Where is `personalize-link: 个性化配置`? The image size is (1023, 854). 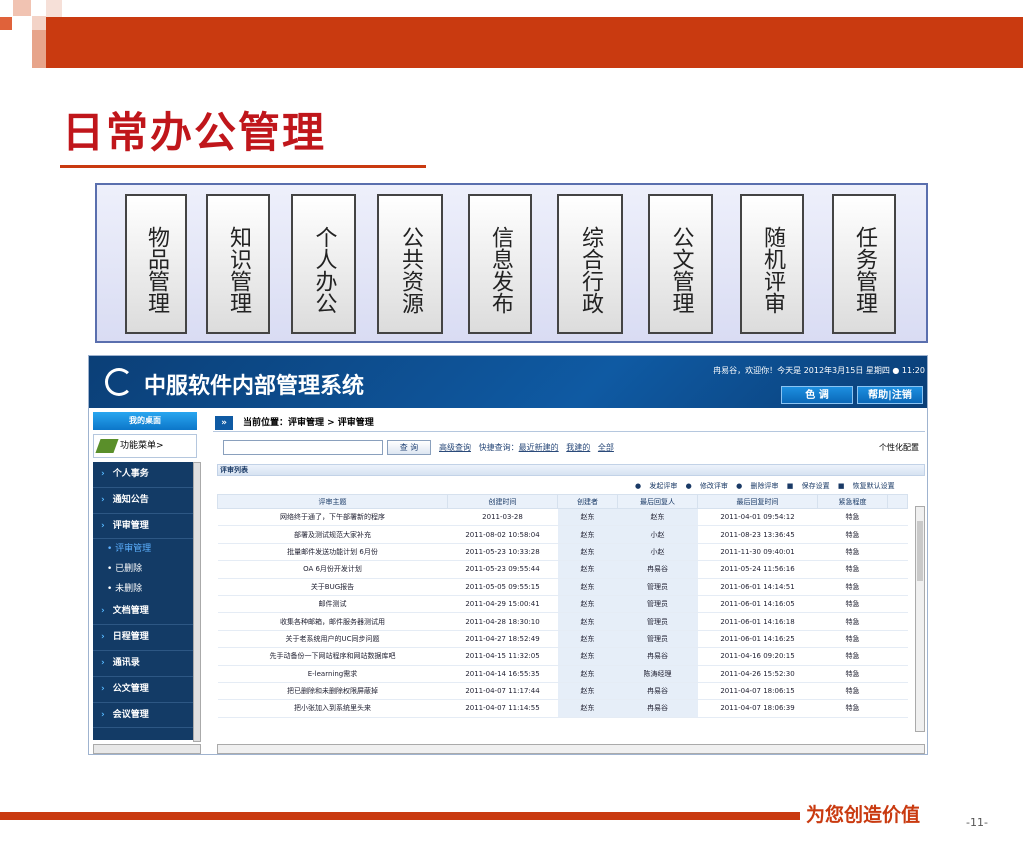
personalize-link: 个性化配置 is located at coordinates (899, 447).